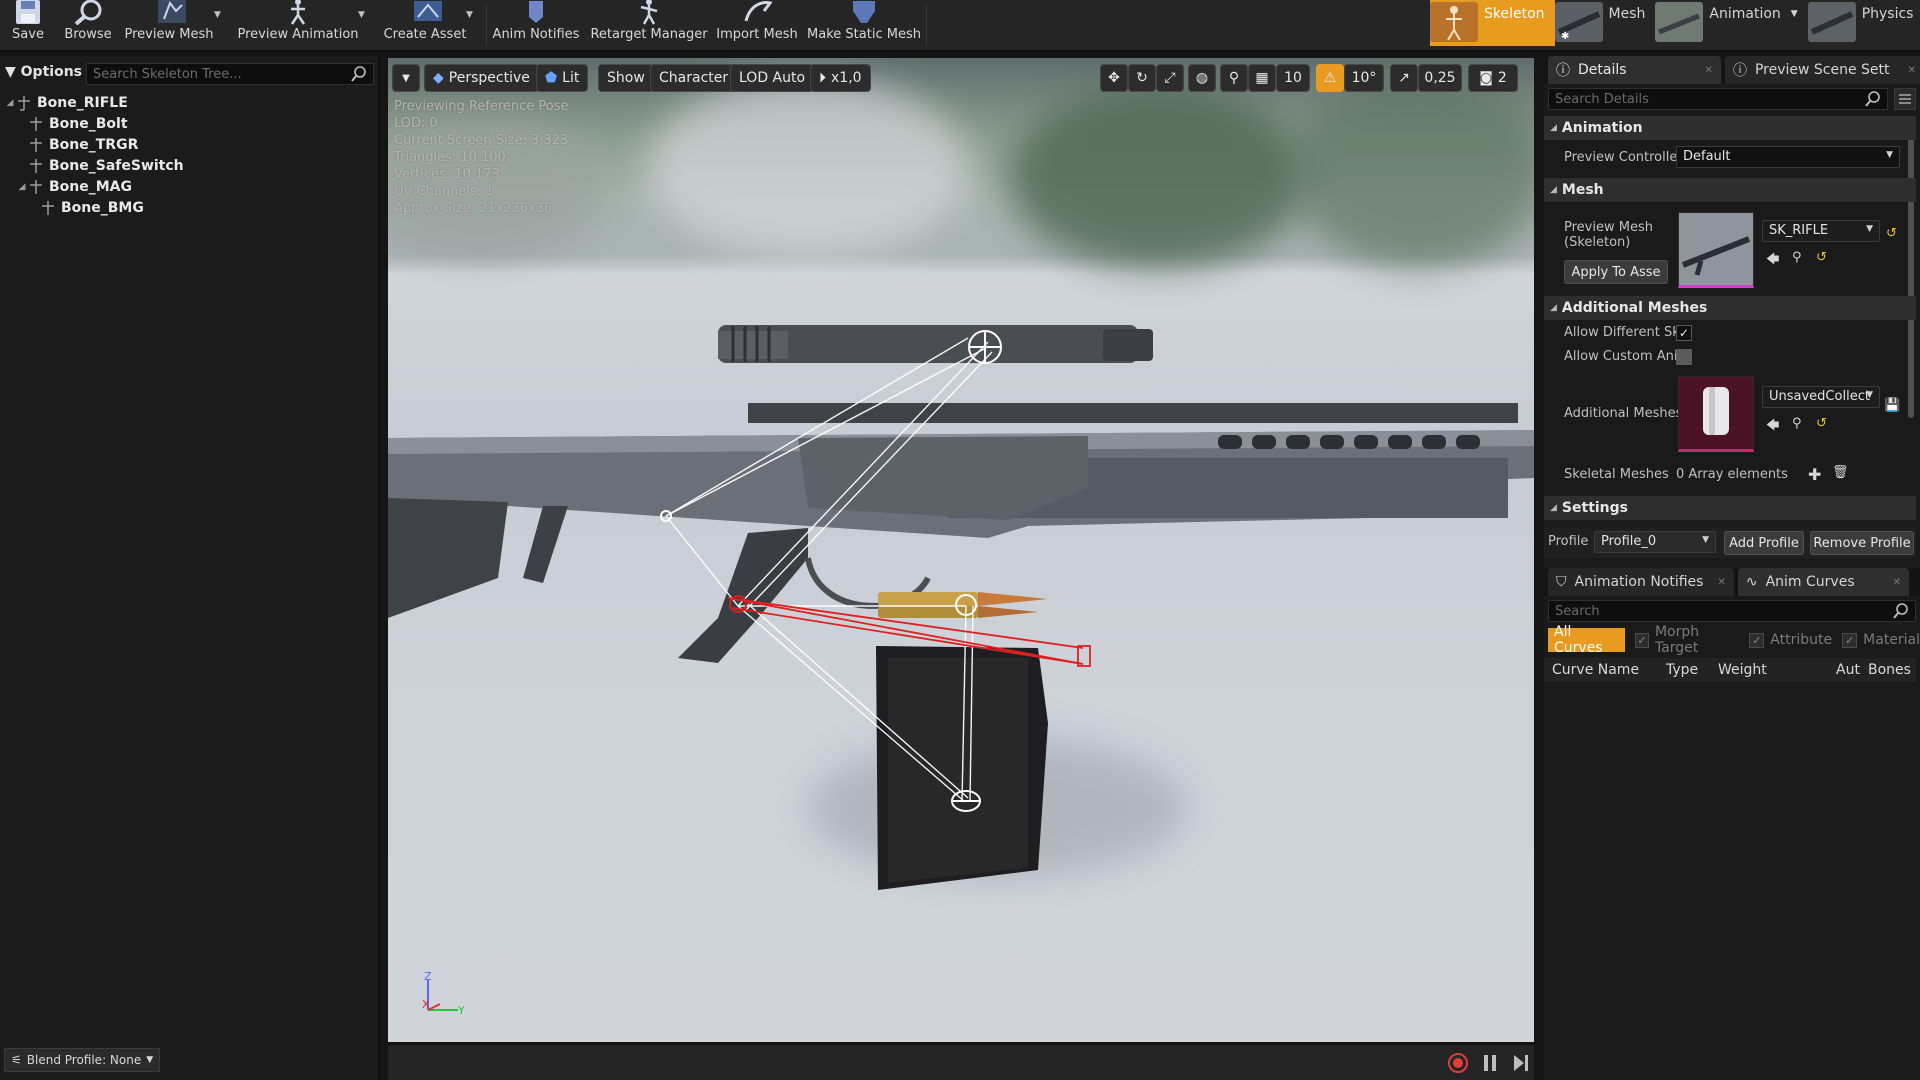  I want to click on tree-item-bone-rifle: ◢ Bone_RIFLE, so click(189, 102).